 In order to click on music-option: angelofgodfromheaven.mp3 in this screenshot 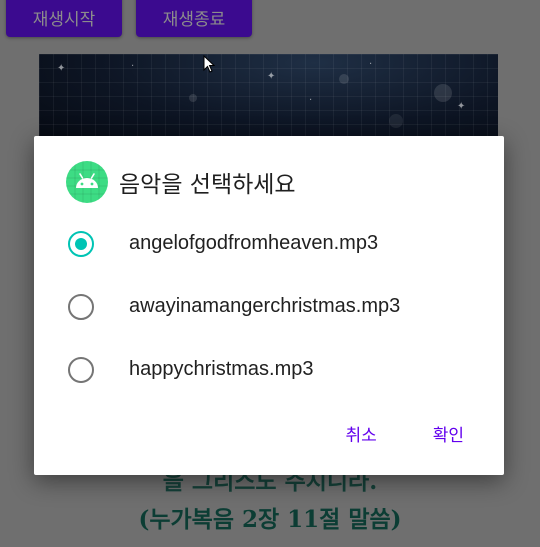, I will do `click(269, 243)`.